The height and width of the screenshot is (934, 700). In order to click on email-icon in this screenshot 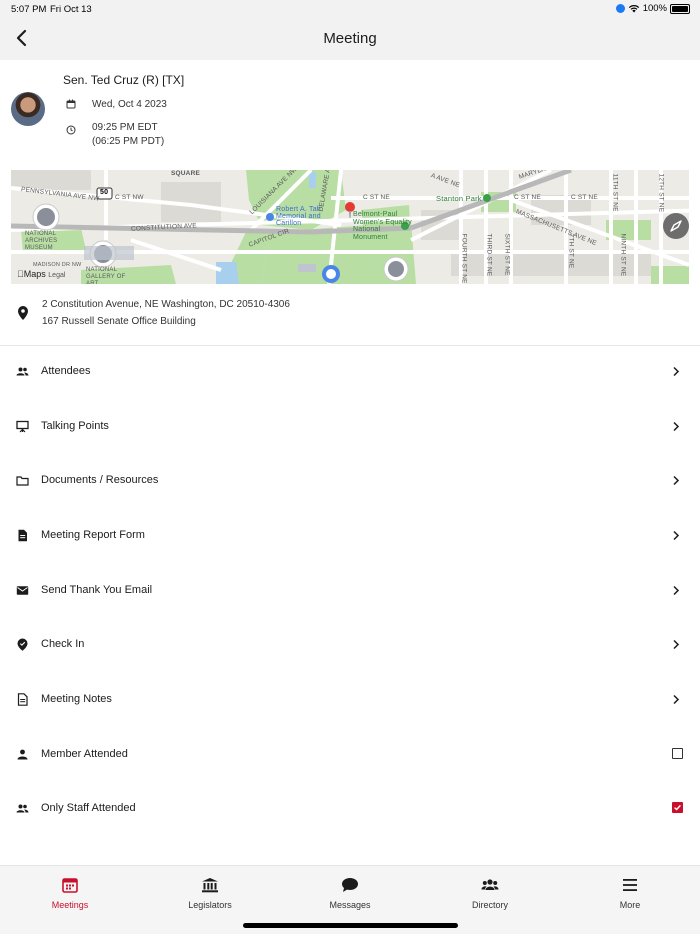, I will do `click(22, 590)`.